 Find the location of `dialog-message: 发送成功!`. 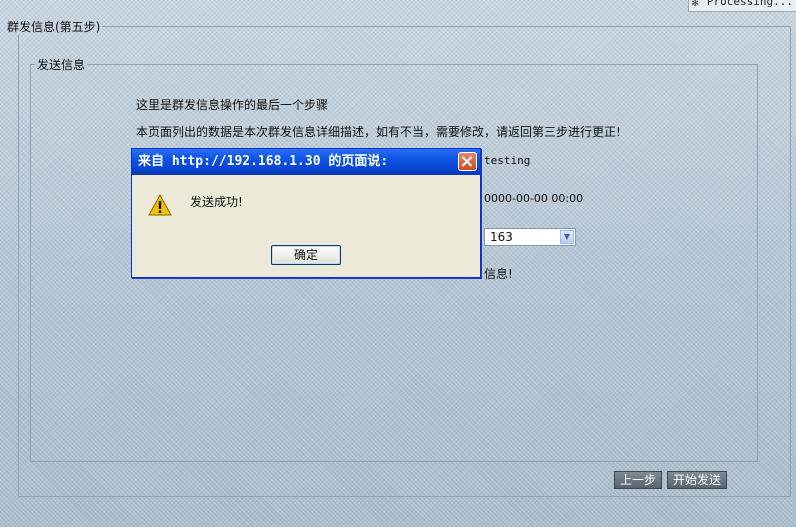

dialog-message: 发送成功! is located at coordinates (216, 202).